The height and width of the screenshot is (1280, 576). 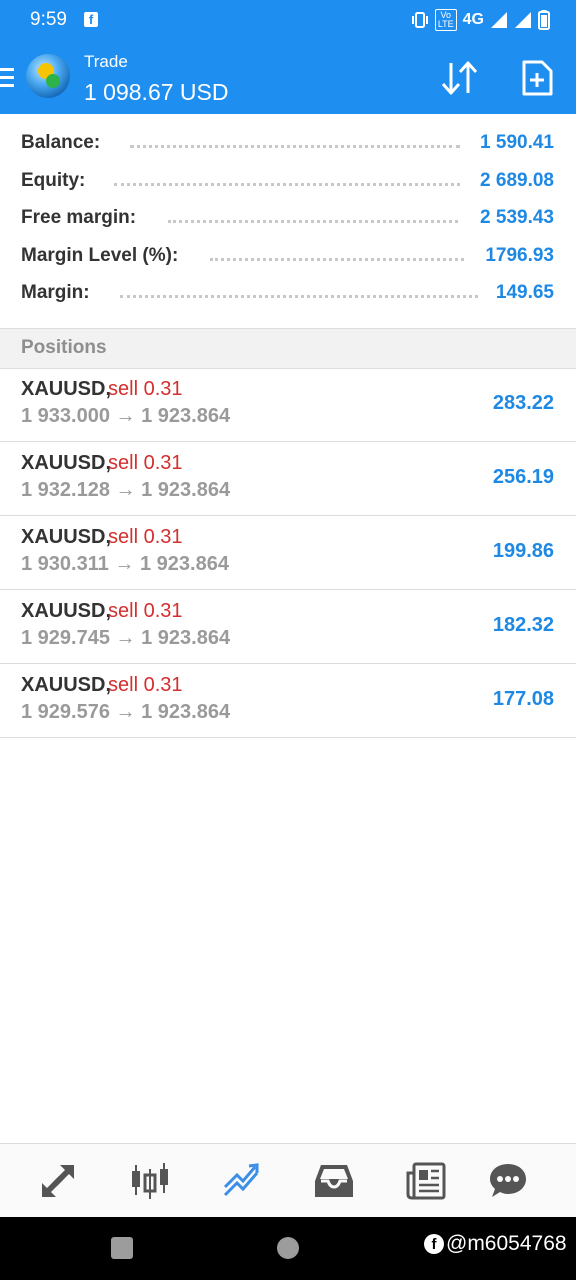 I want to click on top-bar: 9:59 f Vo LTE 4G Trade 1 098.67 USD, so click(x=288, y=57).